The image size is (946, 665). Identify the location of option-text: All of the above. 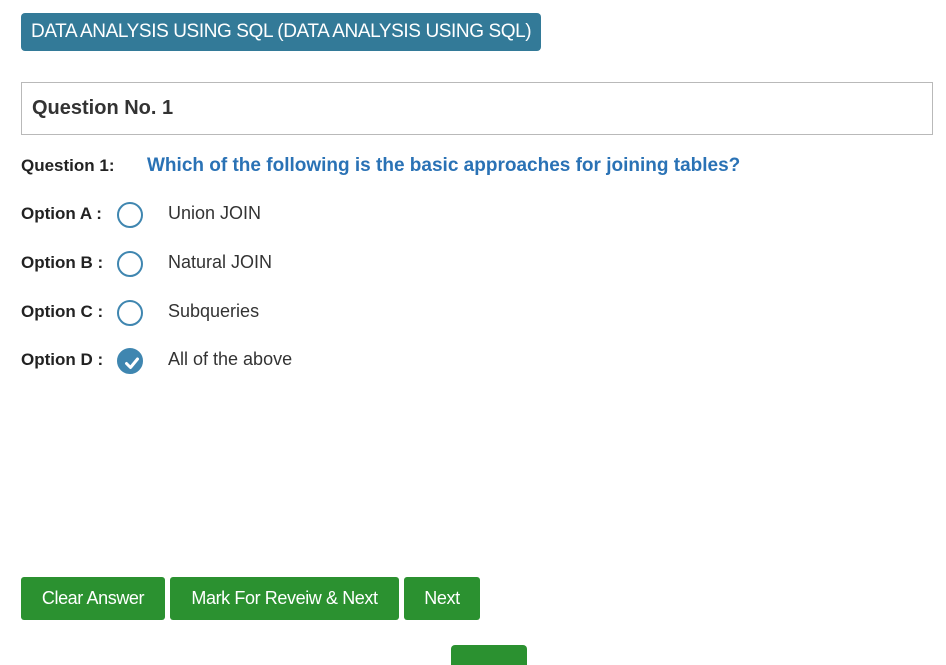
(230, 359).